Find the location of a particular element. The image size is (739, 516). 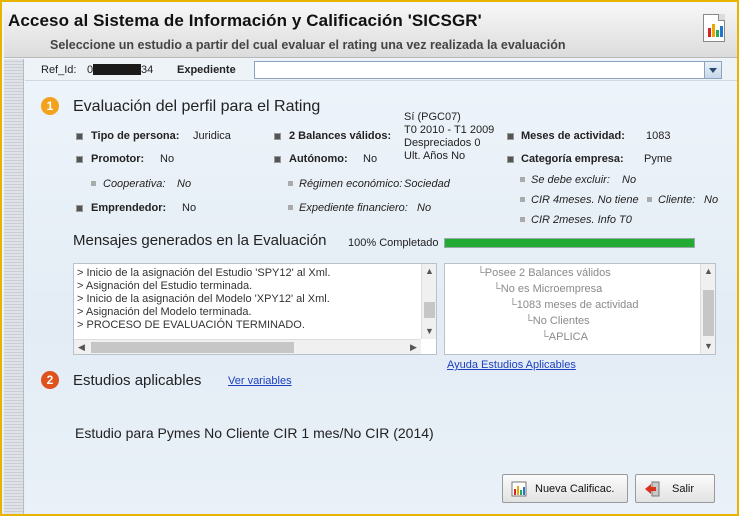

tree-node: └APLICA is located at coordinates (564, 337).